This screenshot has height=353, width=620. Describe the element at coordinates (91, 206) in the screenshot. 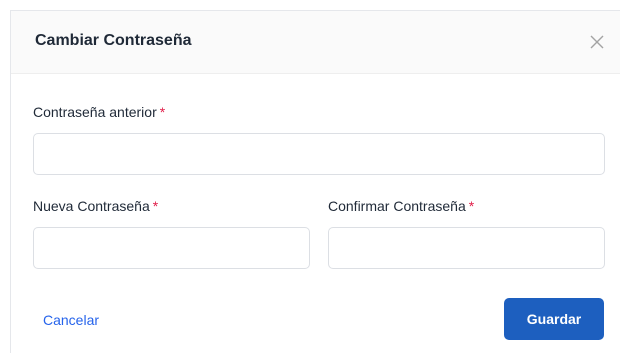

I see `new-password-label-text: Nueva Contraseña` at that location.